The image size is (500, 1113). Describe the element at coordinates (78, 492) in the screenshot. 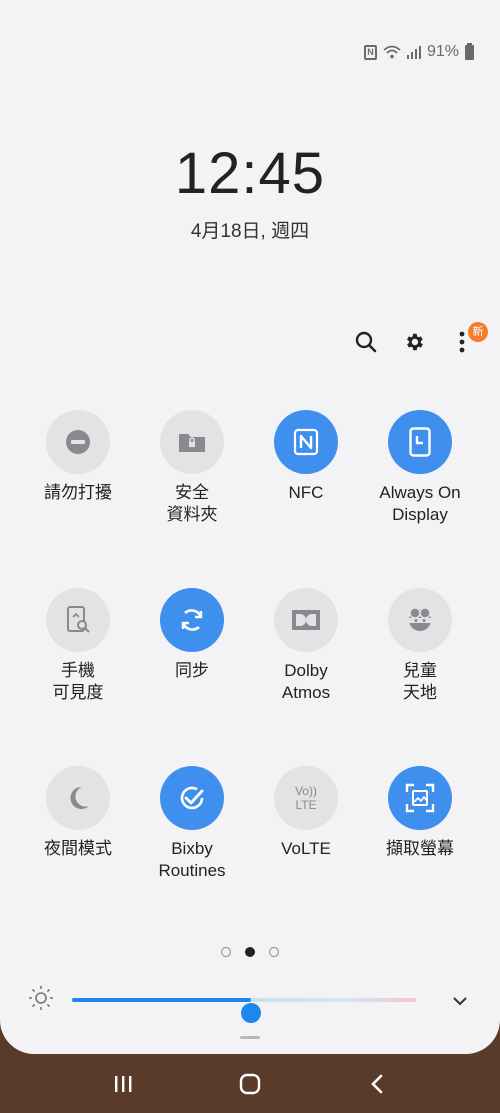

I see `tile-label: 請勿打擾` at that location.